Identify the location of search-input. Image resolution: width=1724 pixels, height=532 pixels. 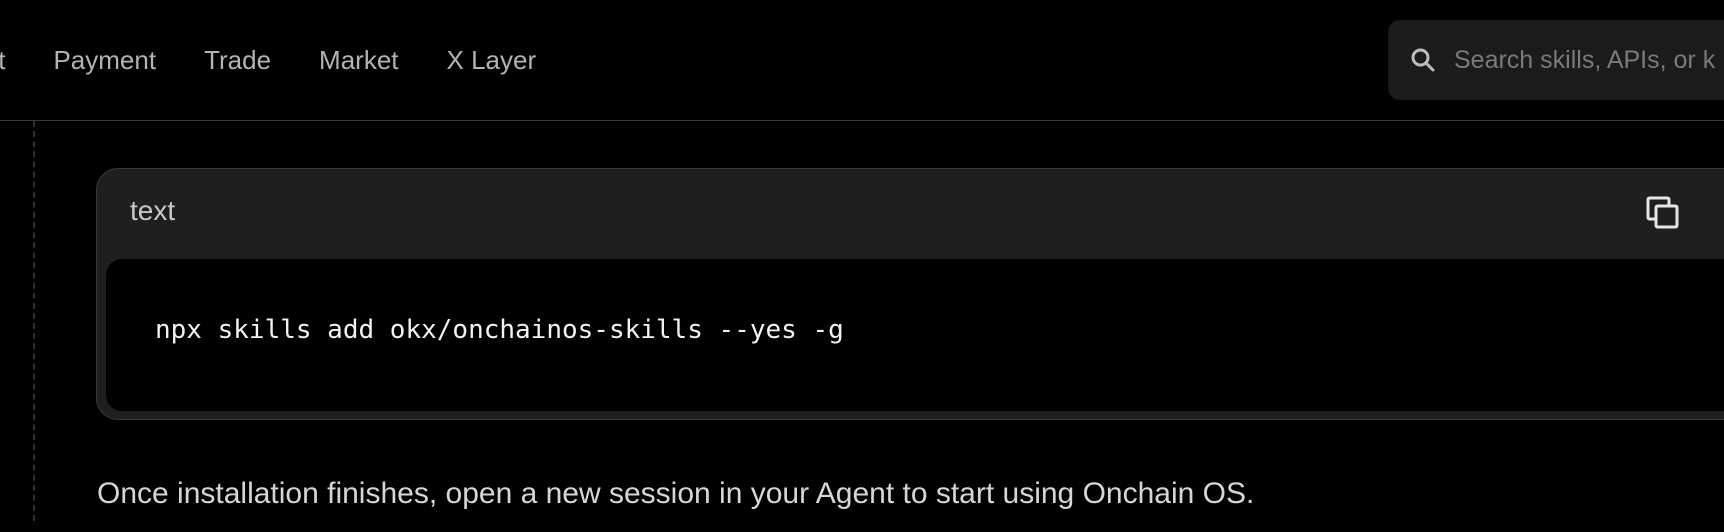
(1588, 60).